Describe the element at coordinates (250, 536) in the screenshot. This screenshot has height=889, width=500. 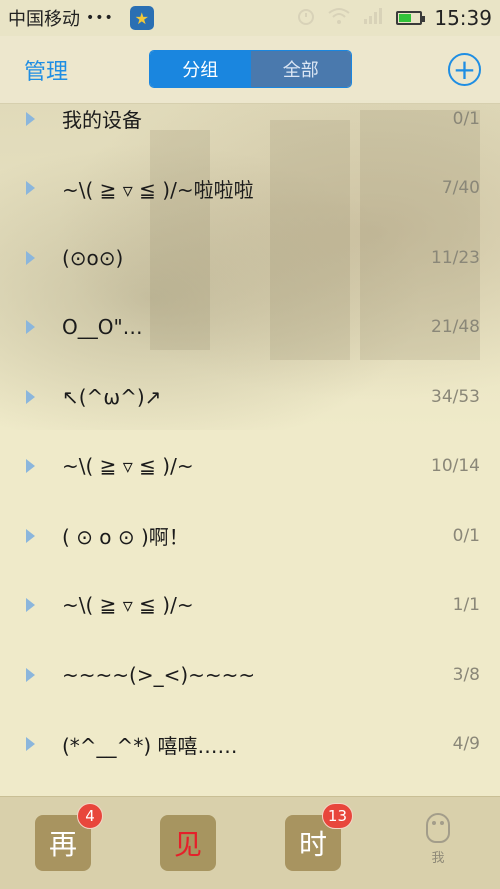
I see `group-row: ( ⊙ o ⊙ )啊！ 0/1` at that location.